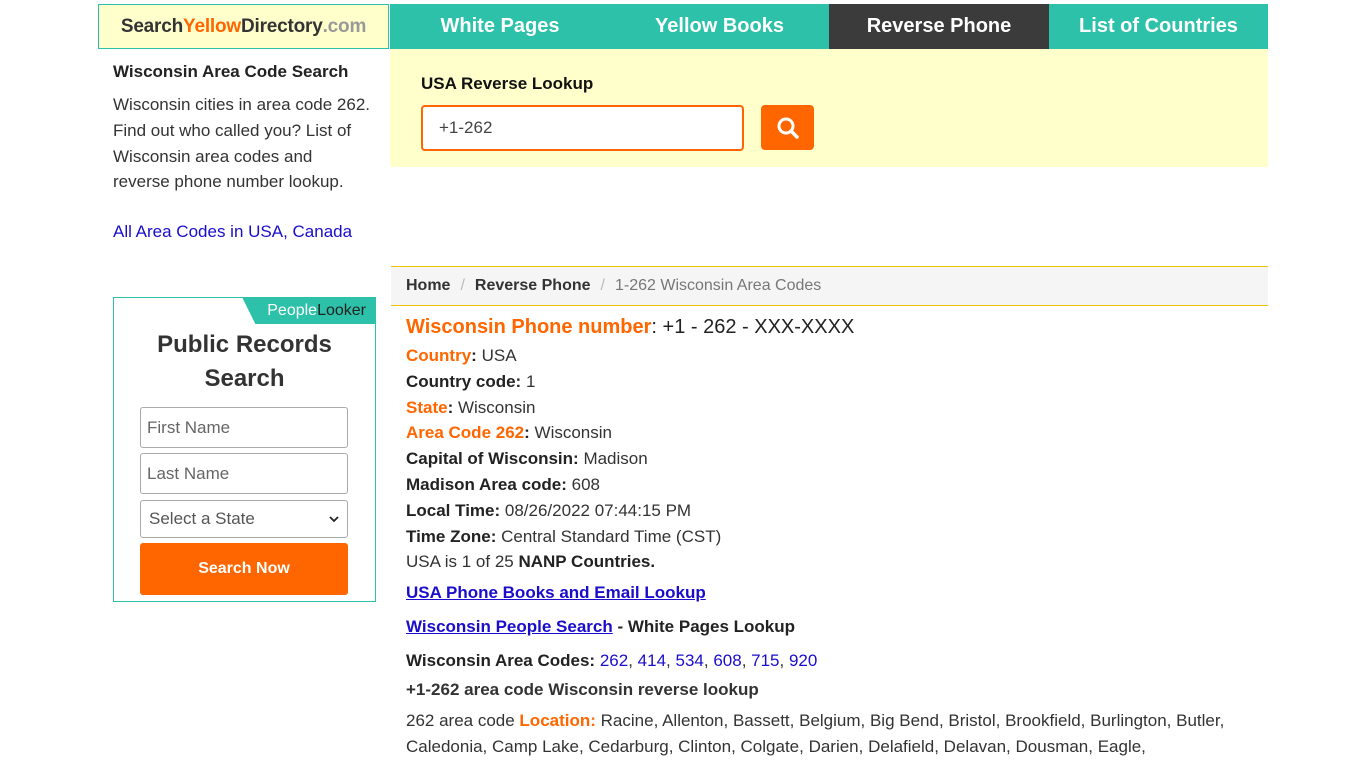 Image resolution: width=1366 pixels, height=768 pixels. I want to click on capital-label: Capital of Wisconsin:, so click(492, 459).